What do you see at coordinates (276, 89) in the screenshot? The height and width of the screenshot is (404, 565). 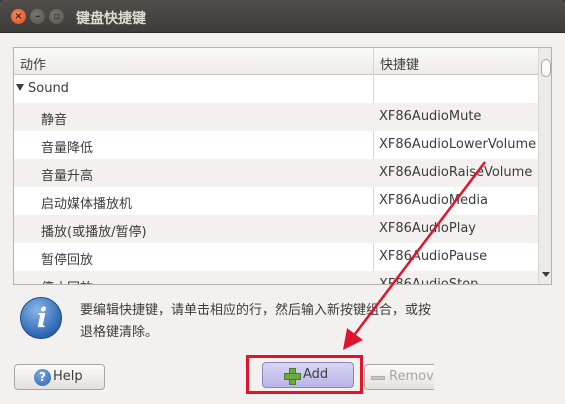 I see `table-row-group-sound: Sound` at bounding box center [276, 89].